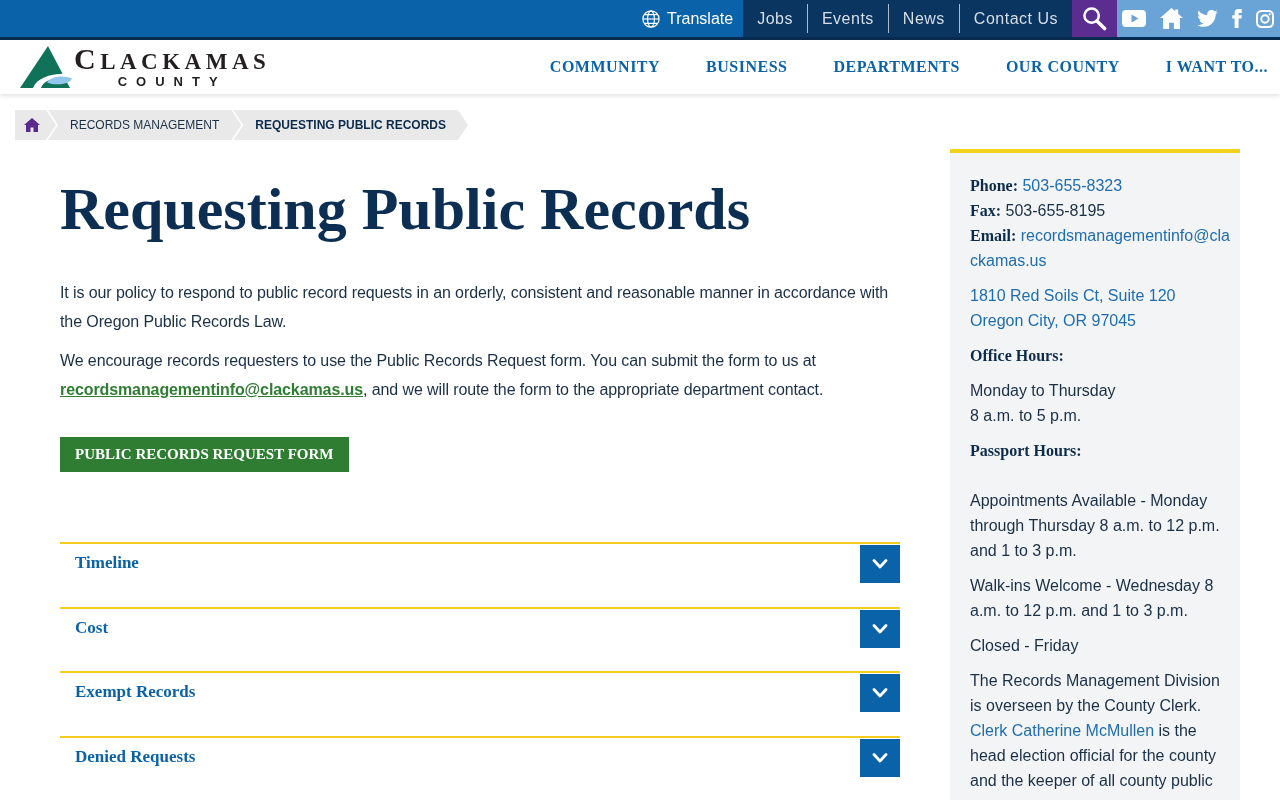 The height and width of the screenshot is (800, 1280). What do you see at coordinates (405, 209) in the screenshot?
I see `page-title: Requesting Public Records` at bounding box center [405, 209].